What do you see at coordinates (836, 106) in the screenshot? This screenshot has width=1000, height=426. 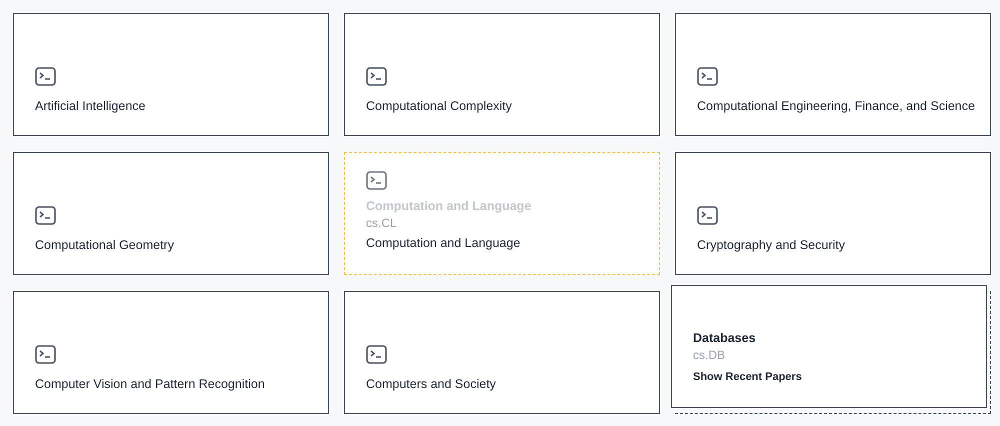 I see `card-title: Computational Engineering, Finance, and Science` at bounding box center [836, 106].